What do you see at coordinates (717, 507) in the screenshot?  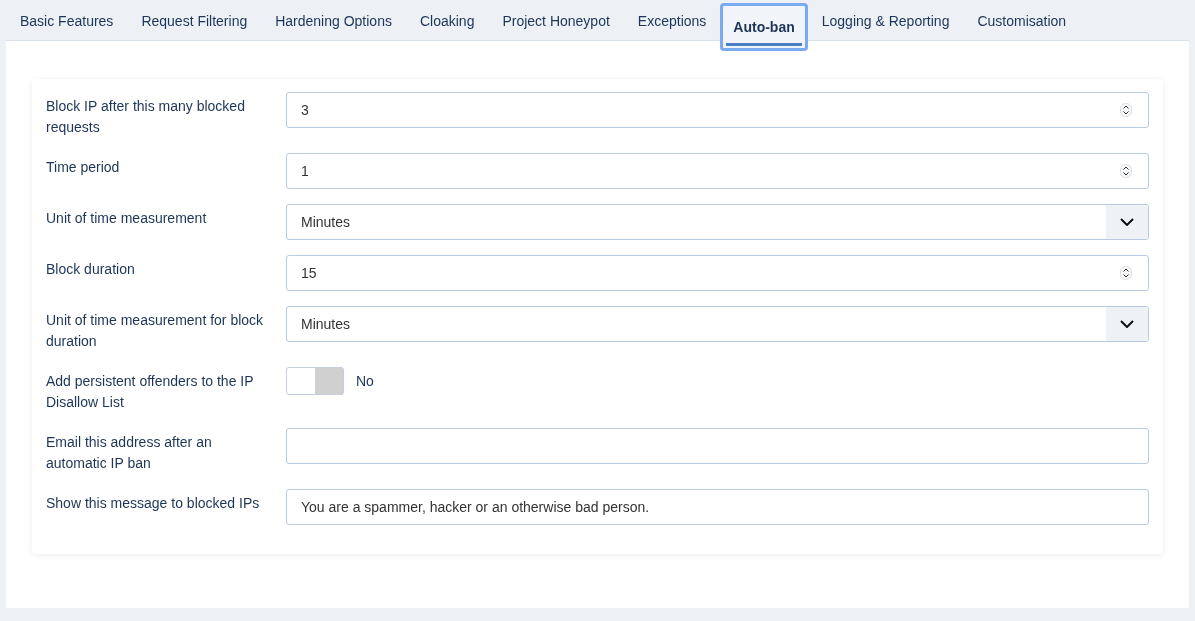 I see `text-field: You are a spammer, hacker or an otherwise bad person.` at bounding box center [717, 507].